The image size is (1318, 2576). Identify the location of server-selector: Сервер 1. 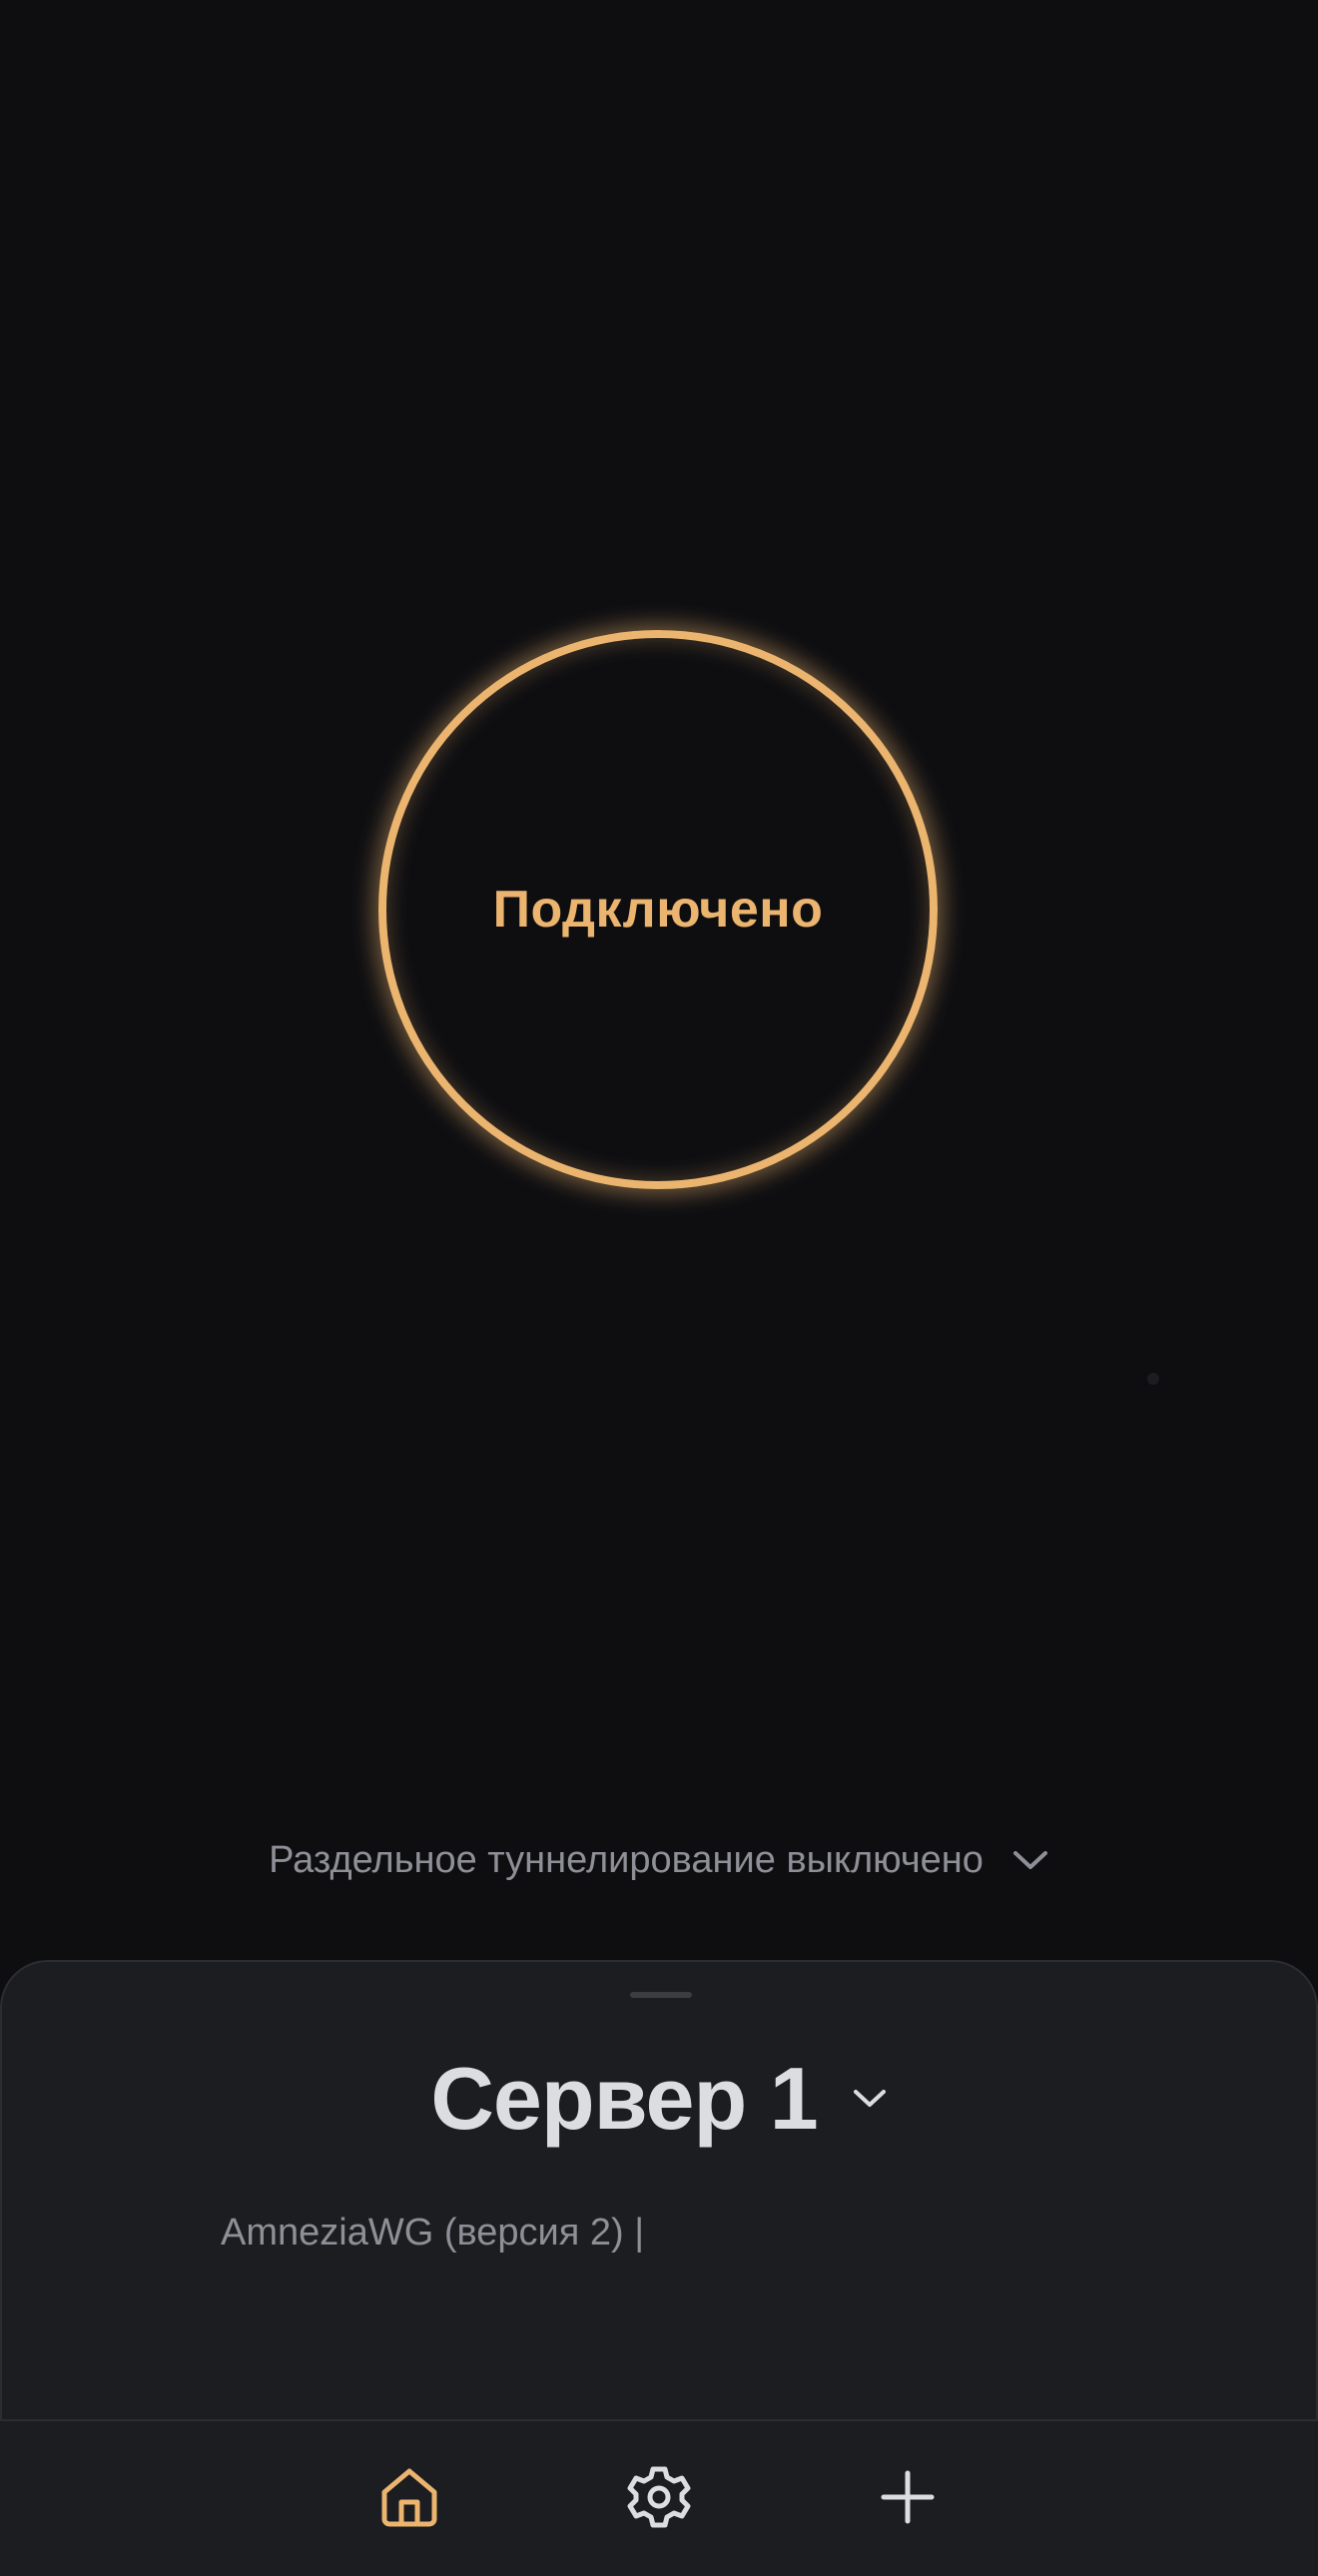
(659, 2099).